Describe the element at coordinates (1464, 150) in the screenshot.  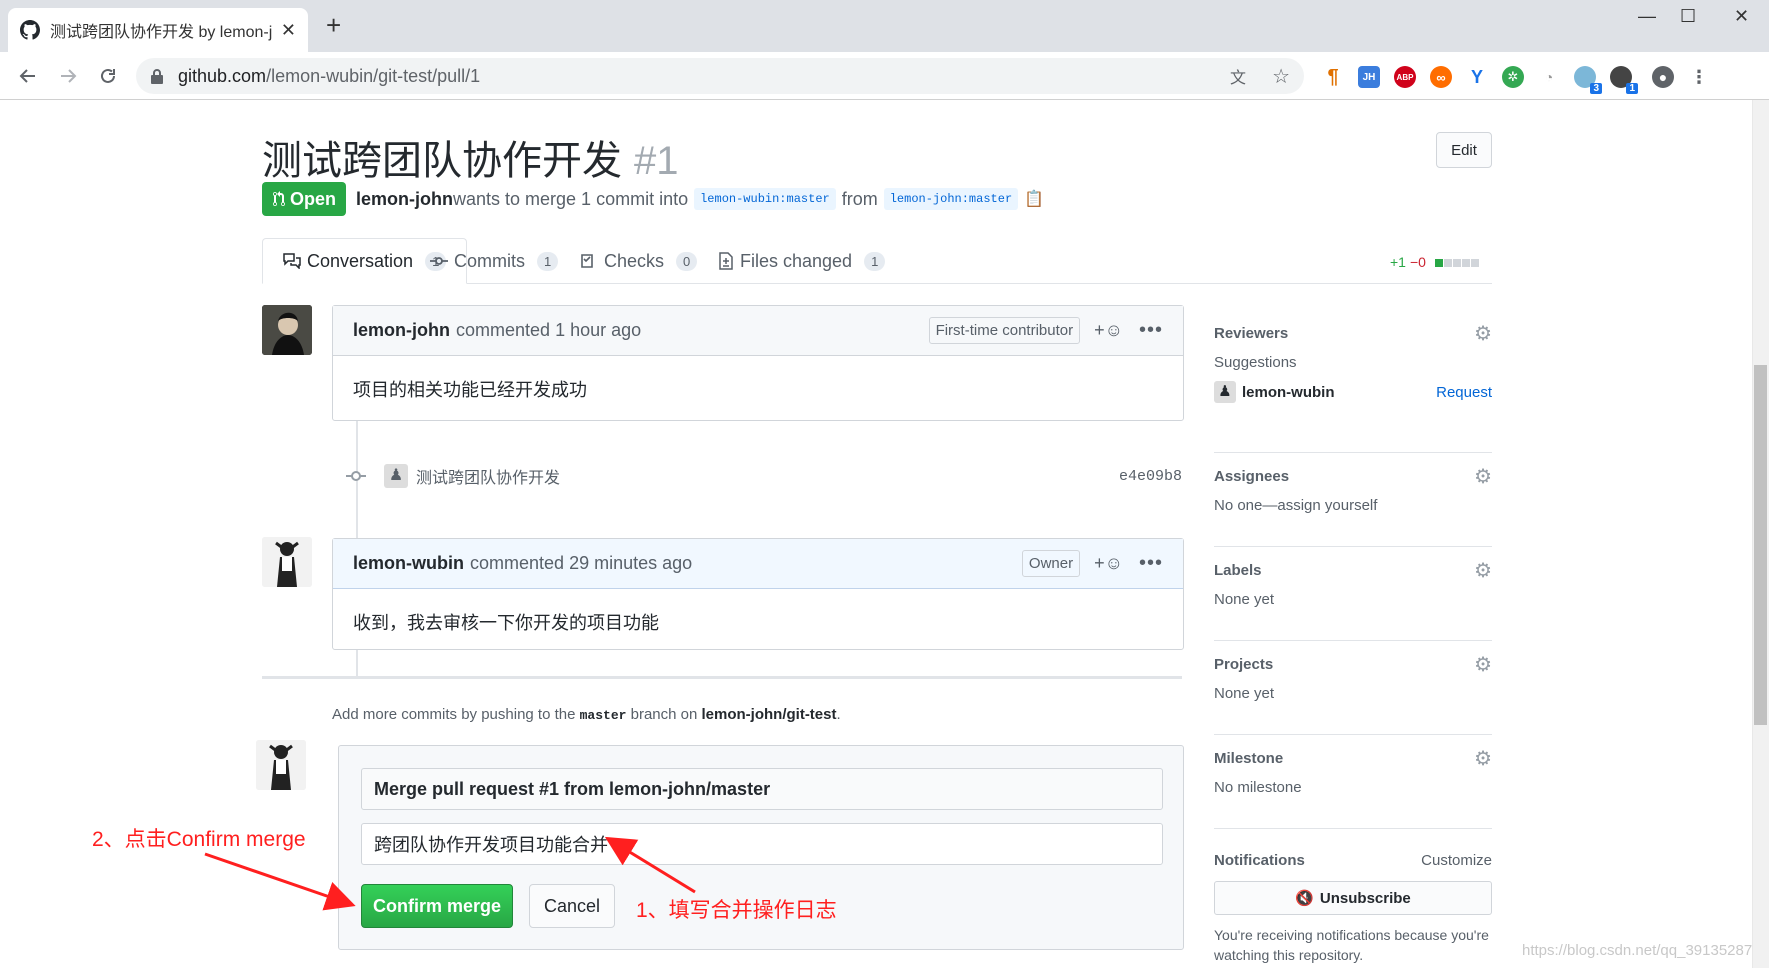
I see `edit-button: Edit` at that location.